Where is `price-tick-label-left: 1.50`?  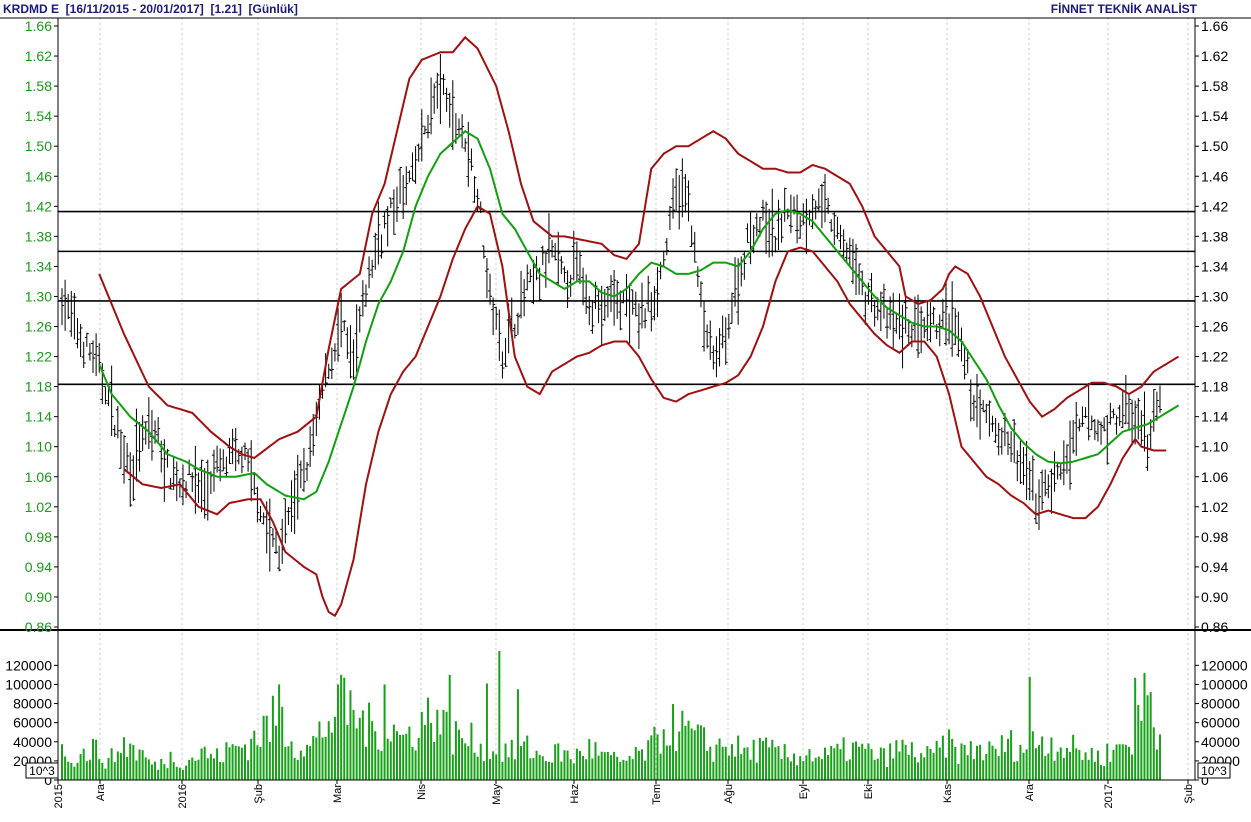
price-tick-label-left: 1.50 is located at coordinates (38, 146).